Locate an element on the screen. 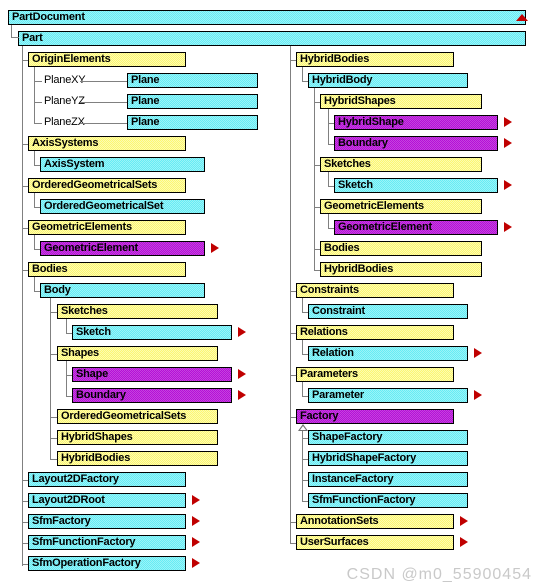 The width and height of the screenshot is (538, 586). node-geometric-elements-R7: GeometricElements is located at coordinates (401, 206).